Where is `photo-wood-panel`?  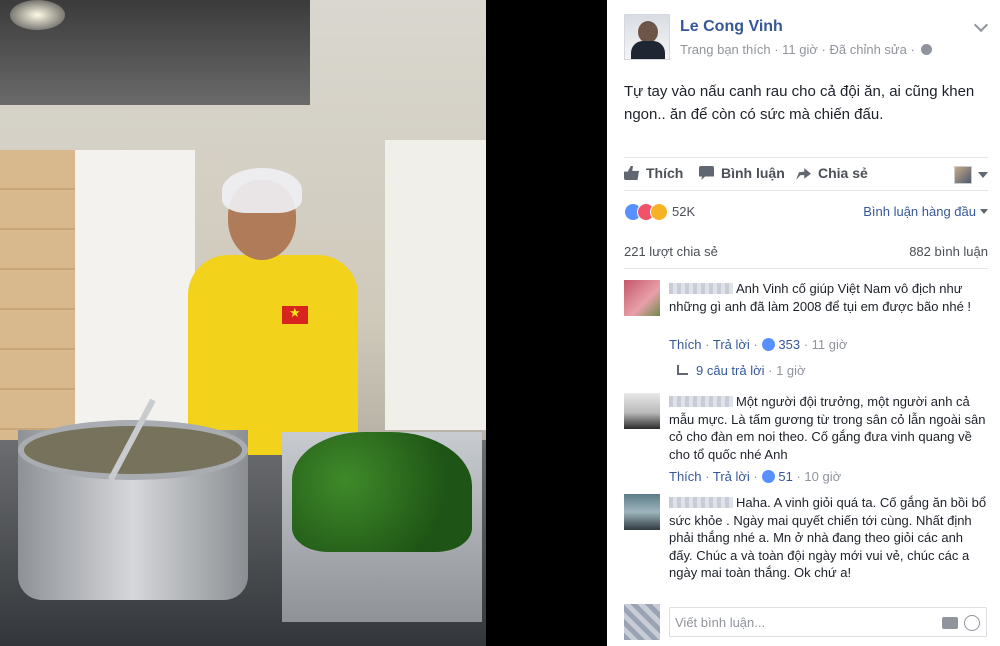 photo-wood-panel is located at coordinates (40, 300).